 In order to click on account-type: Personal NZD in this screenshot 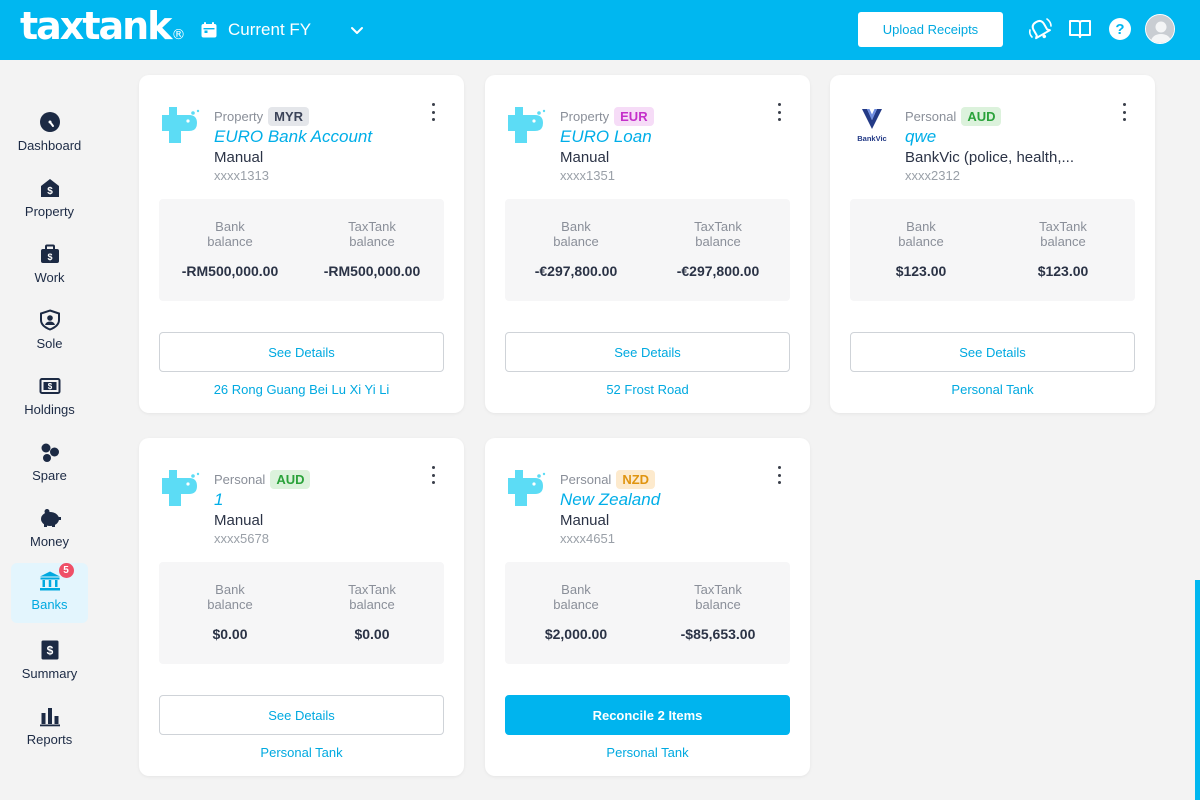, I will do `click(608, 479)`.